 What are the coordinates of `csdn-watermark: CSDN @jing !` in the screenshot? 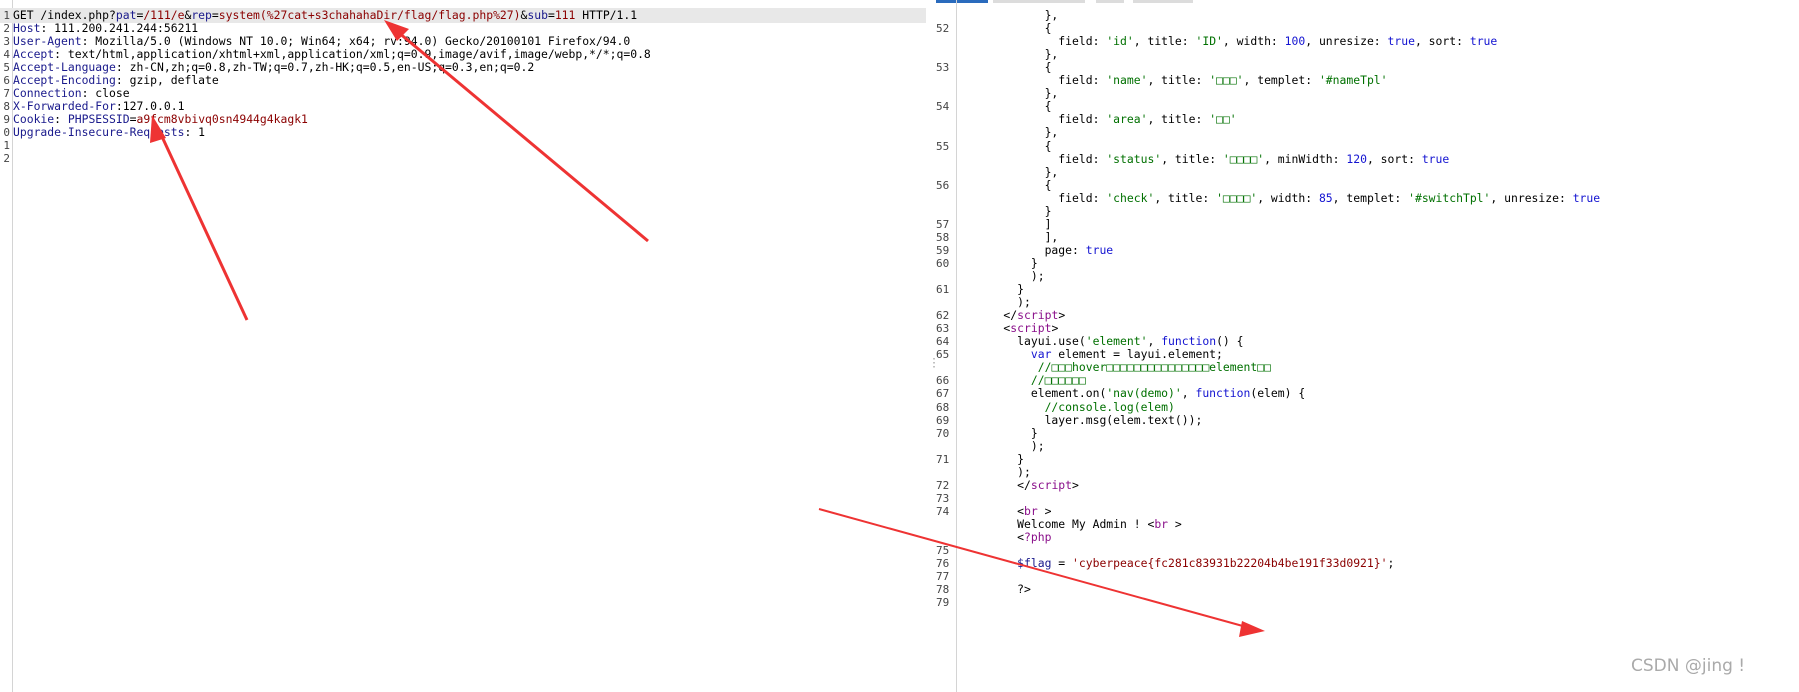 It's located at (1688, 666).